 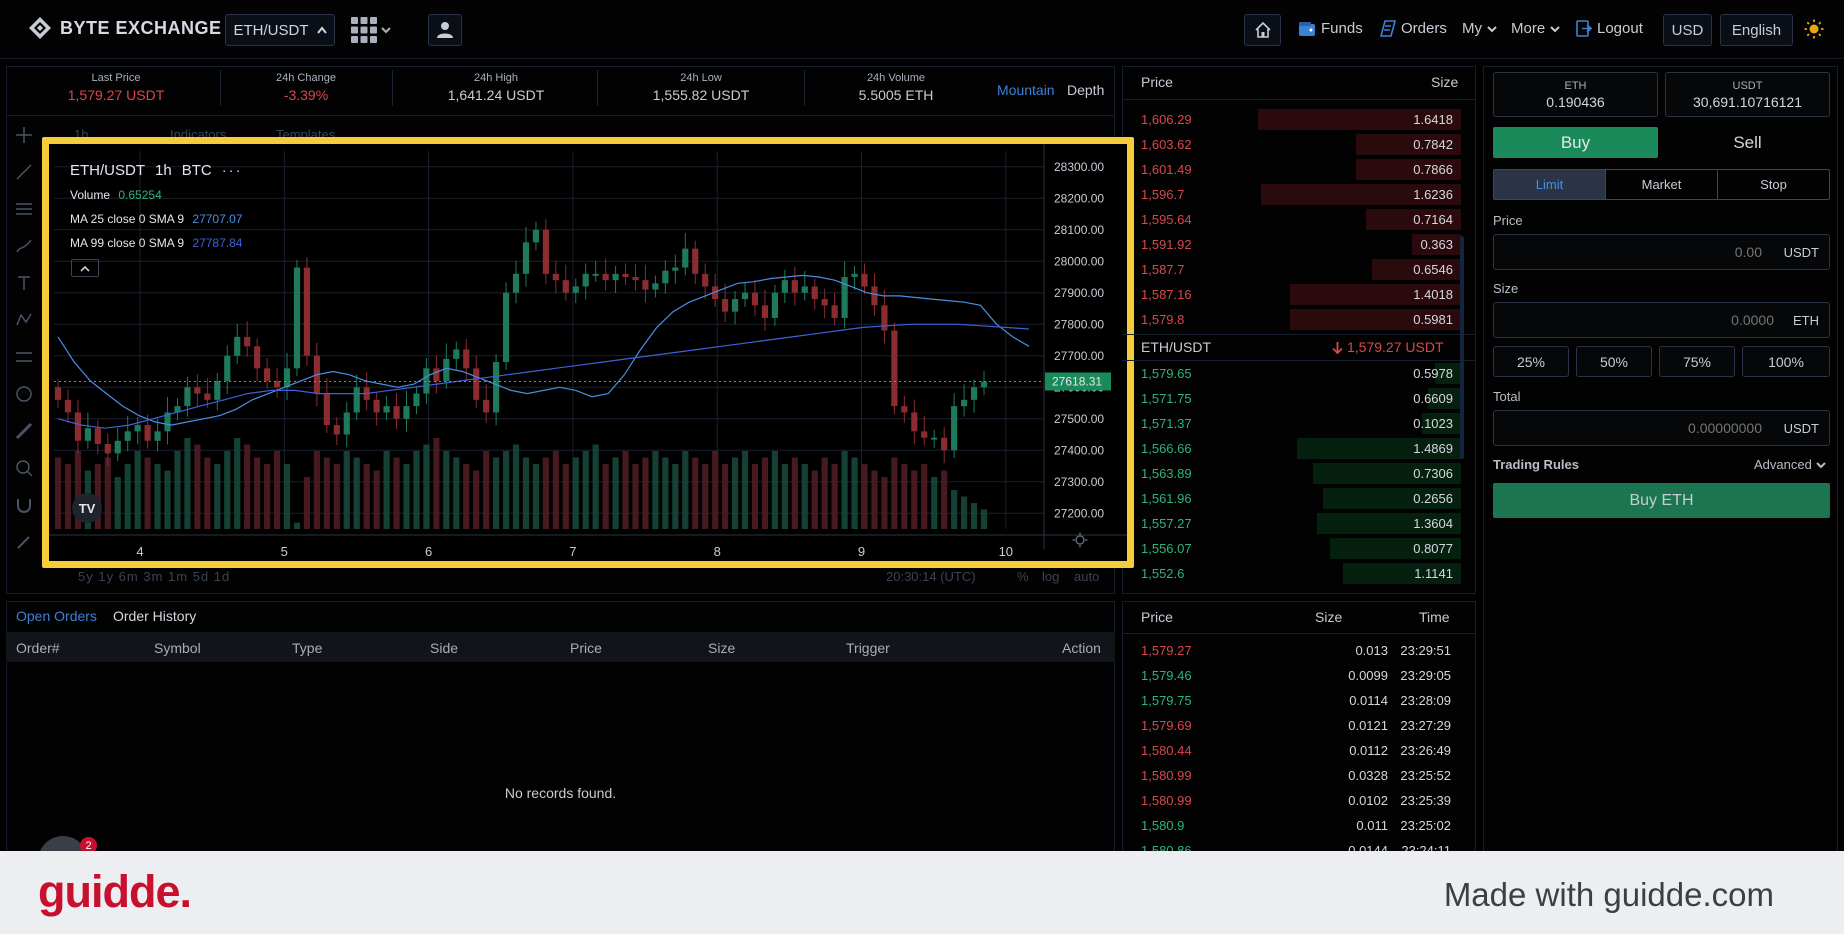 I want to click on sell-tab: Sell, so click(x=1747, y=142).